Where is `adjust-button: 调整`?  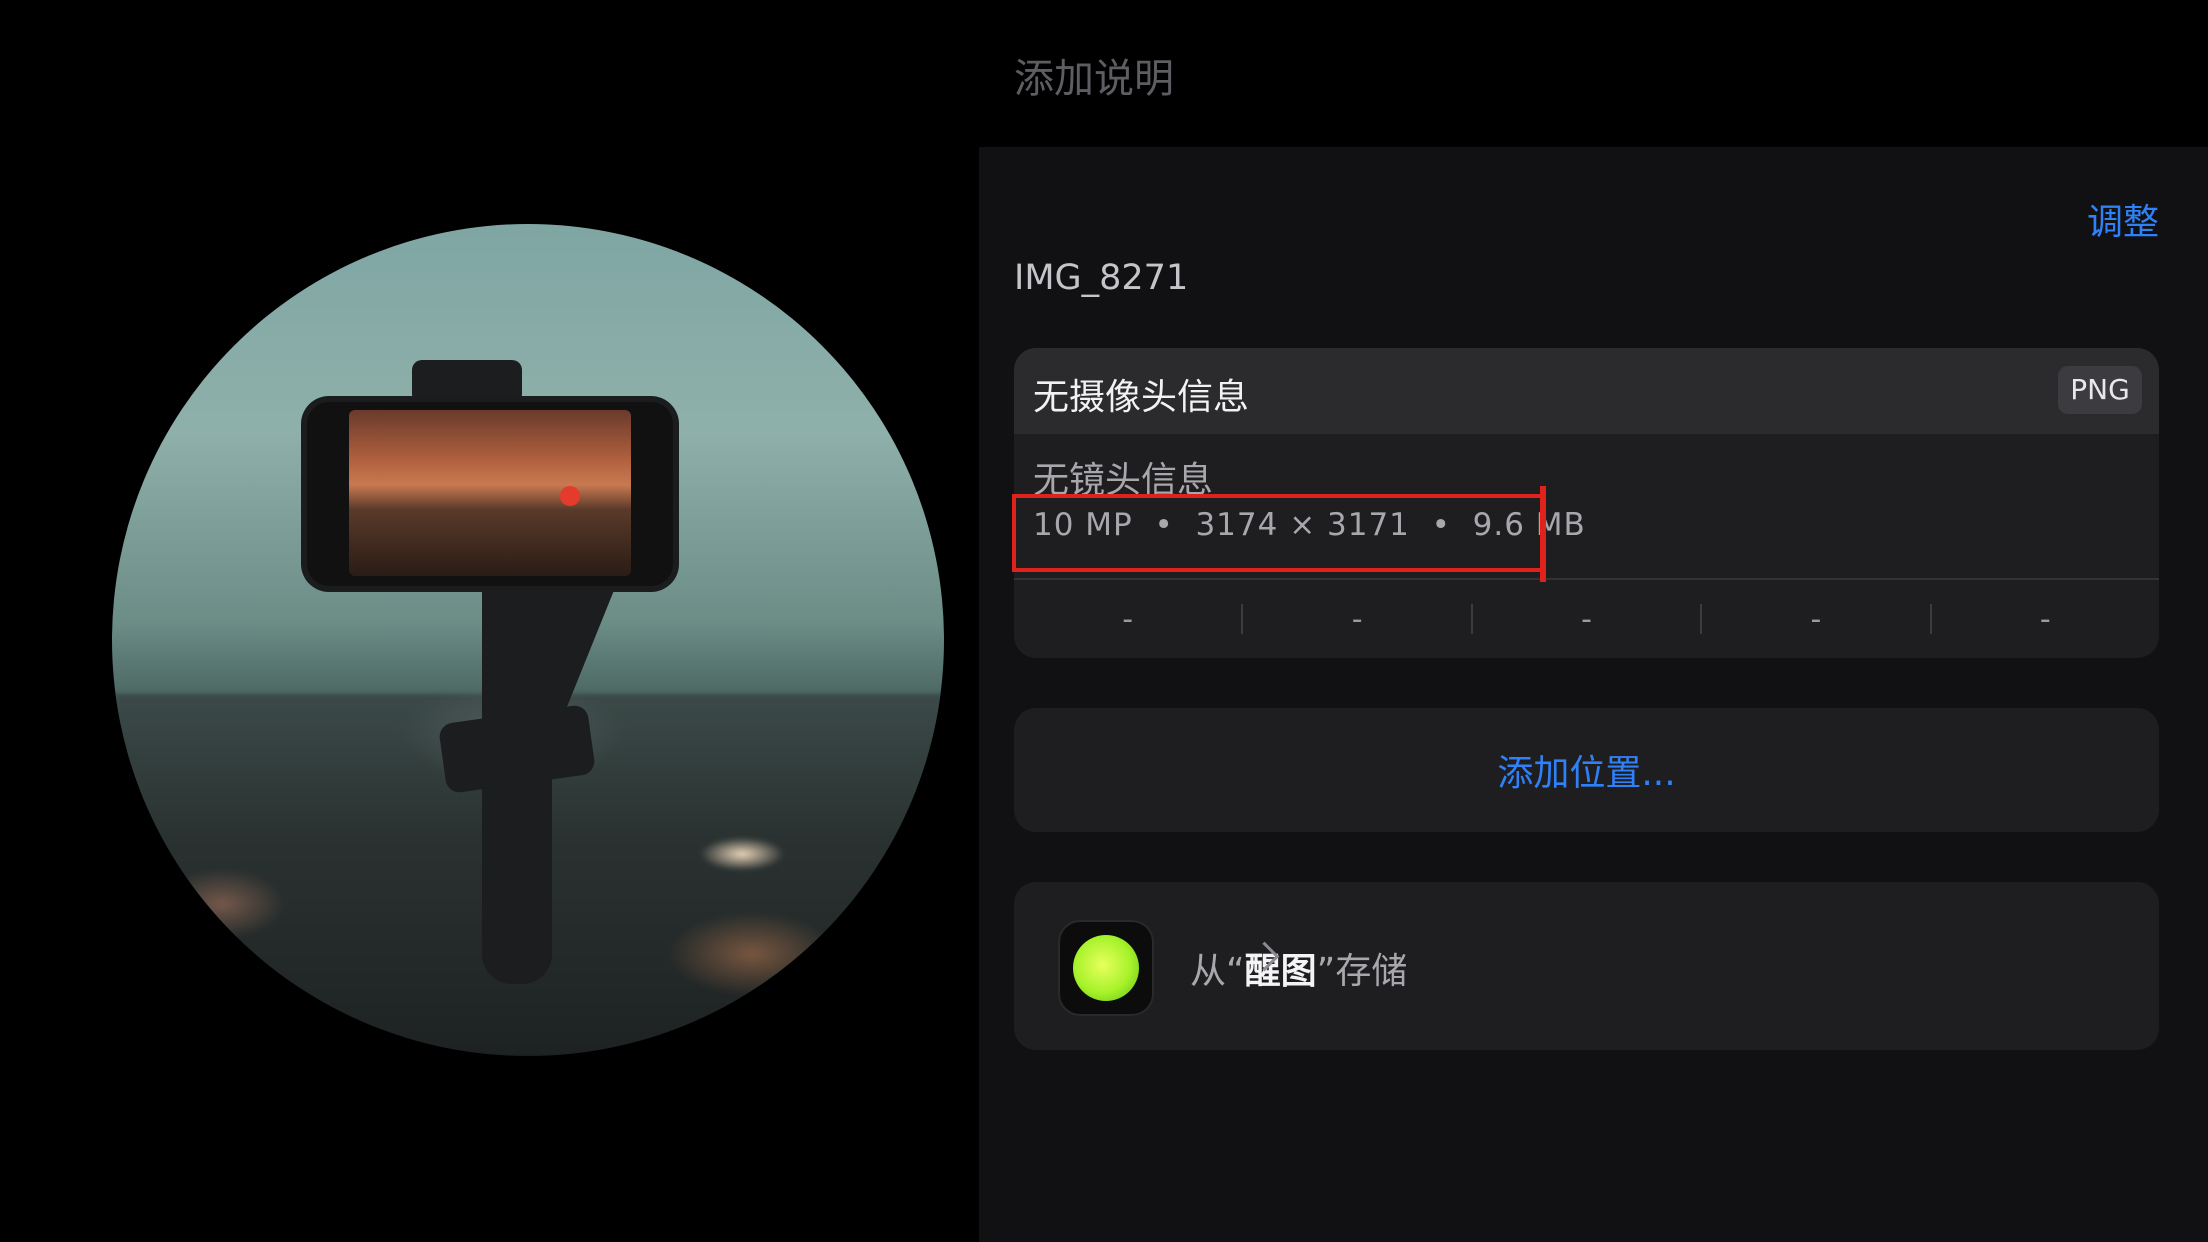 adjust-button: 调整 is located at coordinates (2123, 219).